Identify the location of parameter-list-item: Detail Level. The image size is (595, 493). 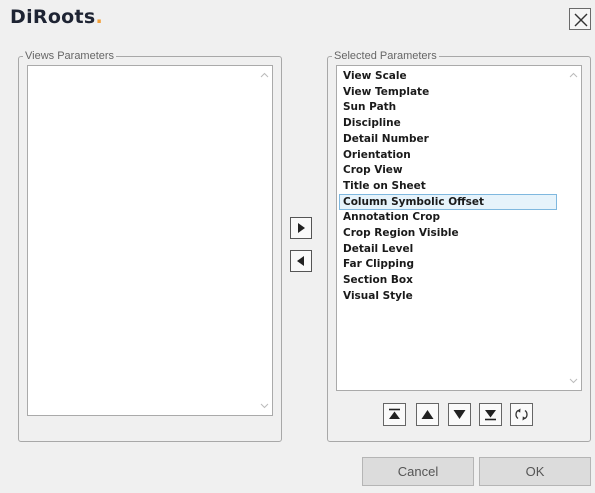
(448, 249).